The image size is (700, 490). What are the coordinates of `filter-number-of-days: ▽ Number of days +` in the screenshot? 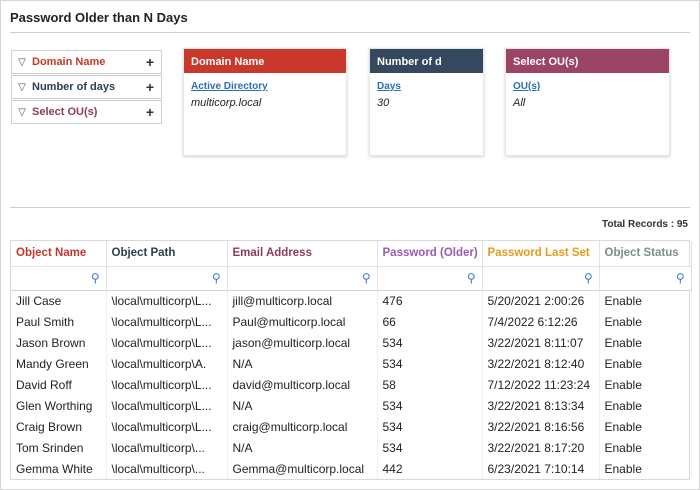 It's located at (86, 87).